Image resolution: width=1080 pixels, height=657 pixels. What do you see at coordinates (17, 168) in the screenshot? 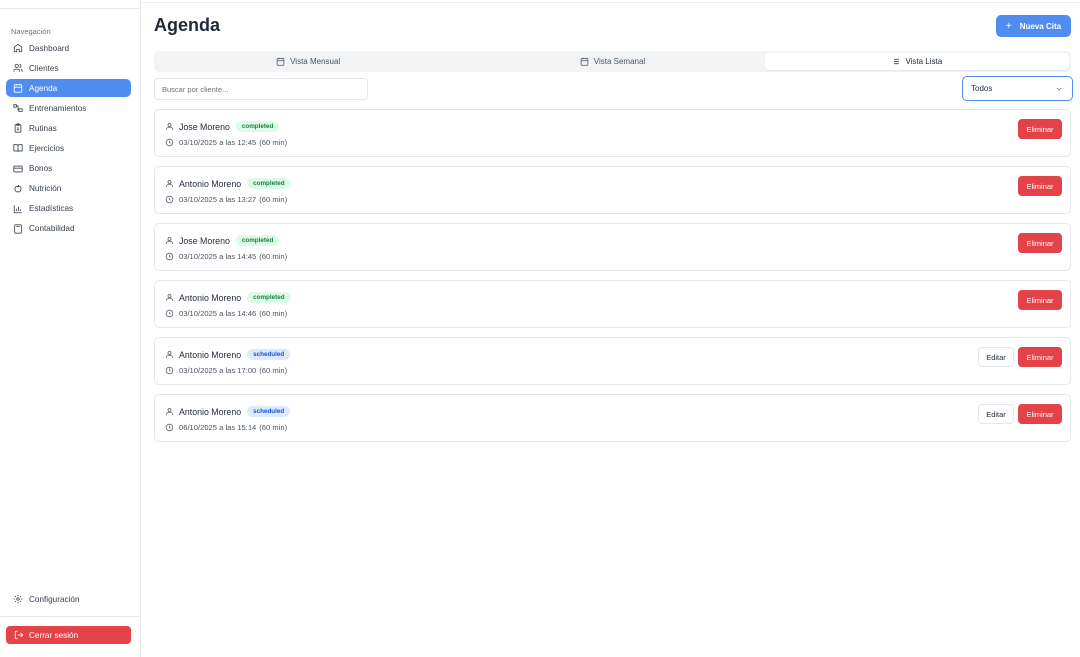
I see `credit-card-icon` at bounding box center [17, 168].